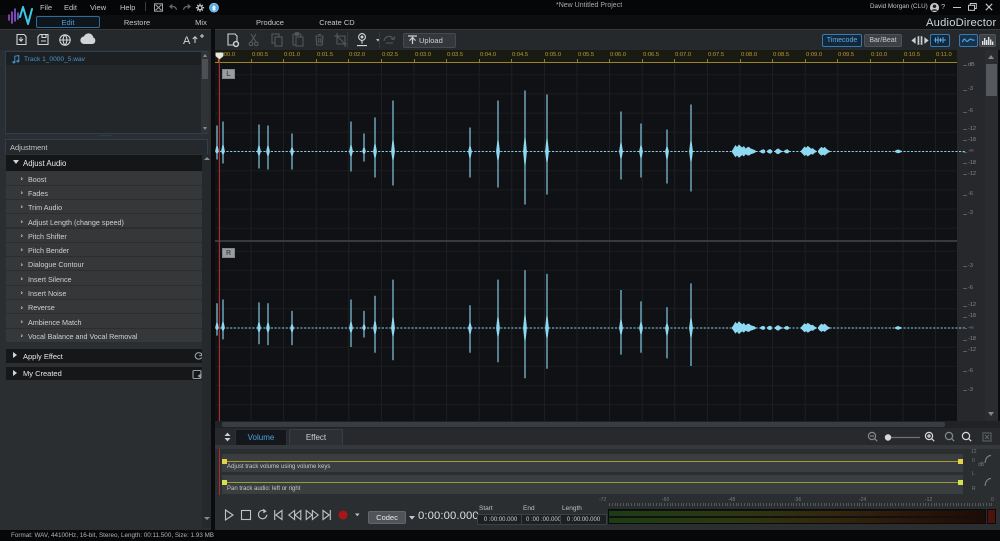 The image size is (1000, 541). I want to click on svg-text: A, so click(187, 41).